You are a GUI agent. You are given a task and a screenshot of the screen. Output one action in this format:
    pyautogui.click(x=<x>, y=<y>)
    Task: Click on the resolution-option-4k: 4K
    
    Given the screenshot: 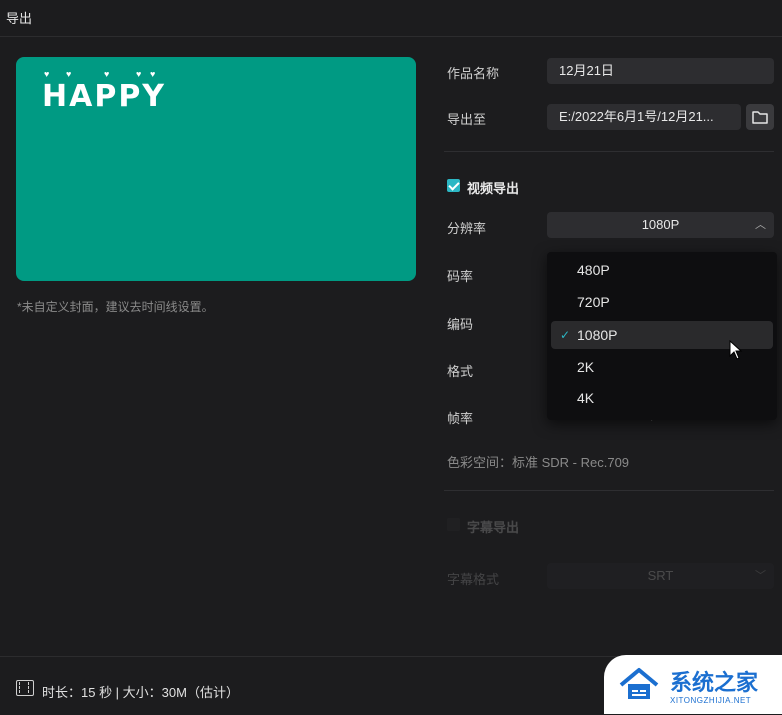 What is the action you would take?
    pyautogui.click(x=662, y=398)
    